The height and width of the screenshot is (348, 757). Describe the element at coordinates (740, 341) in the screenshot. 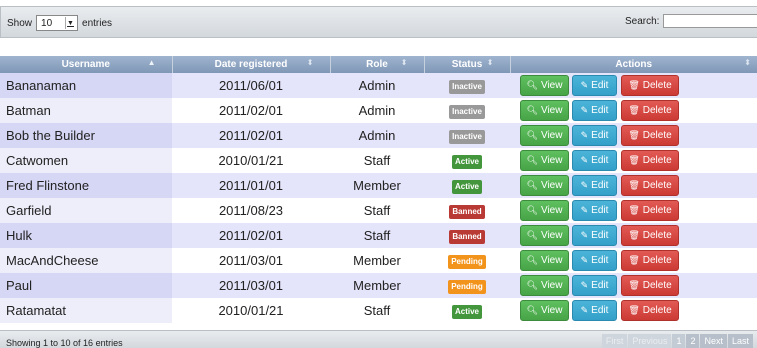

I see `pagination-last: Last` at that location.